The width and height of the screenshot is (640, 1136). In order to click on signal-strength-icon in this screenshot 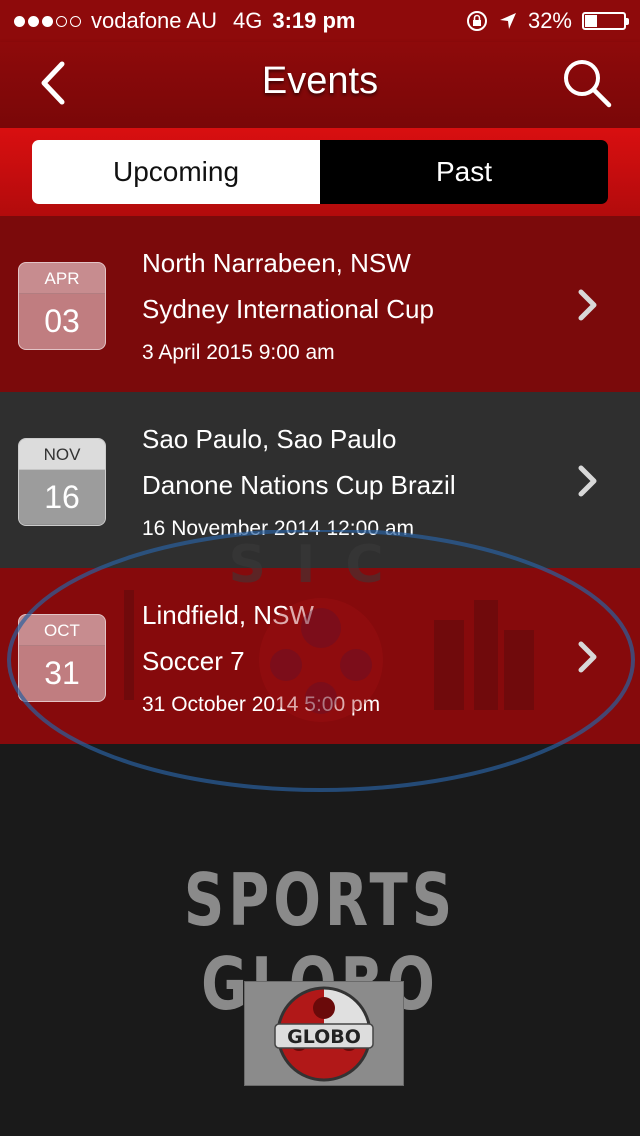, I will do `click(47, 21)`.